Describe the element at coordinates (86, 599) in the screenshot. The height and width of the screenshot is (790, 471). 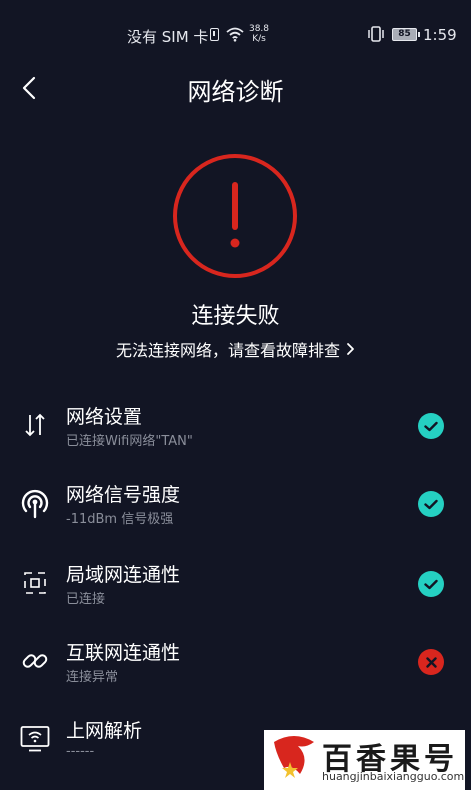
I see `item-subtitle: 已连接` at that location.